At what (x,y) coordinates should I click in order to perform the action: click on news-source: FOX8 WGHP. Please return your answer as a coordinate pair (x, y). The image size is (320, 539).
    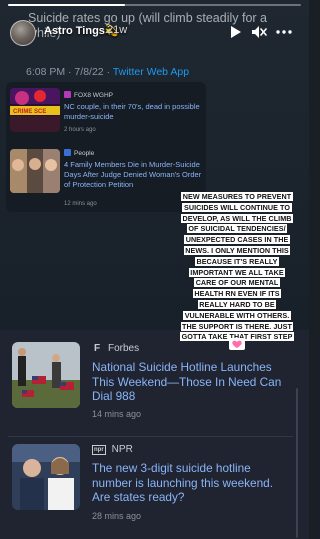
    Looking at the image, I should click on (88, 95).